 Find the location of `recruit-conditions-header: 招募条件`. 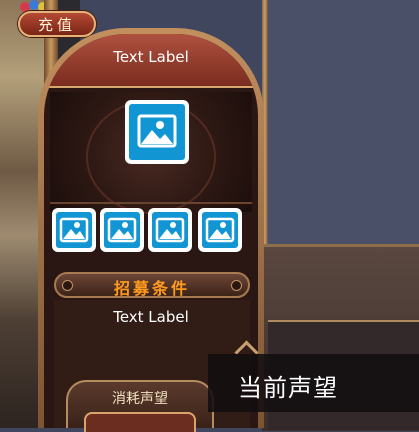

recruit-conditions-header: 招募条件 is located at coordinates (152, 285).